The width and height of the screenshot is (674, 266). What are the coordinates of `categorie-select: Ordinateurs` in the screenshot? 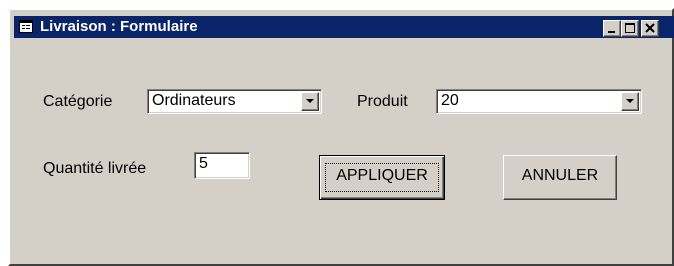 It's located at (234, 101).